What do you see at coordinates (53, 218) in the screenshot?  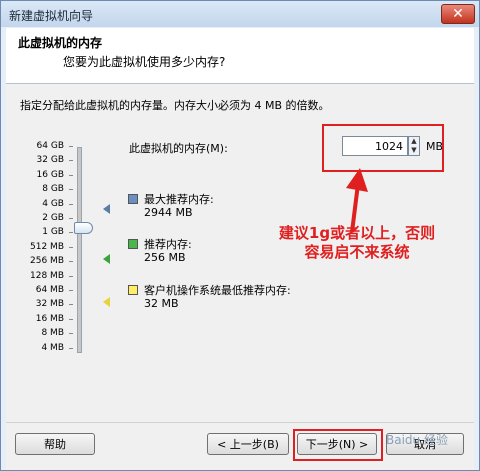 I see `scale-label: 2 GB` at bounding box center [53, 218].